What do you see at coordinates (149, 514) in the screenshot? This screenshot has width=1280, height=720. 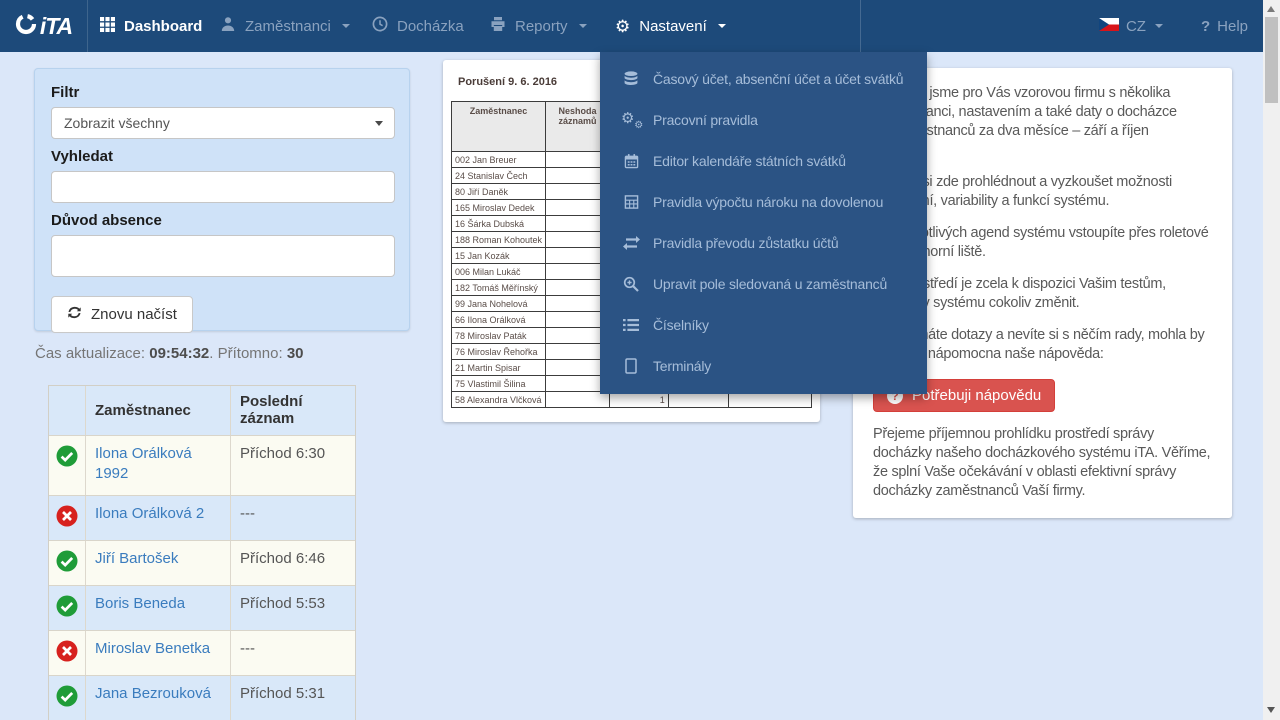 I see `employee-link: Ilona Orálková 2` at bounding box center [149, 514].